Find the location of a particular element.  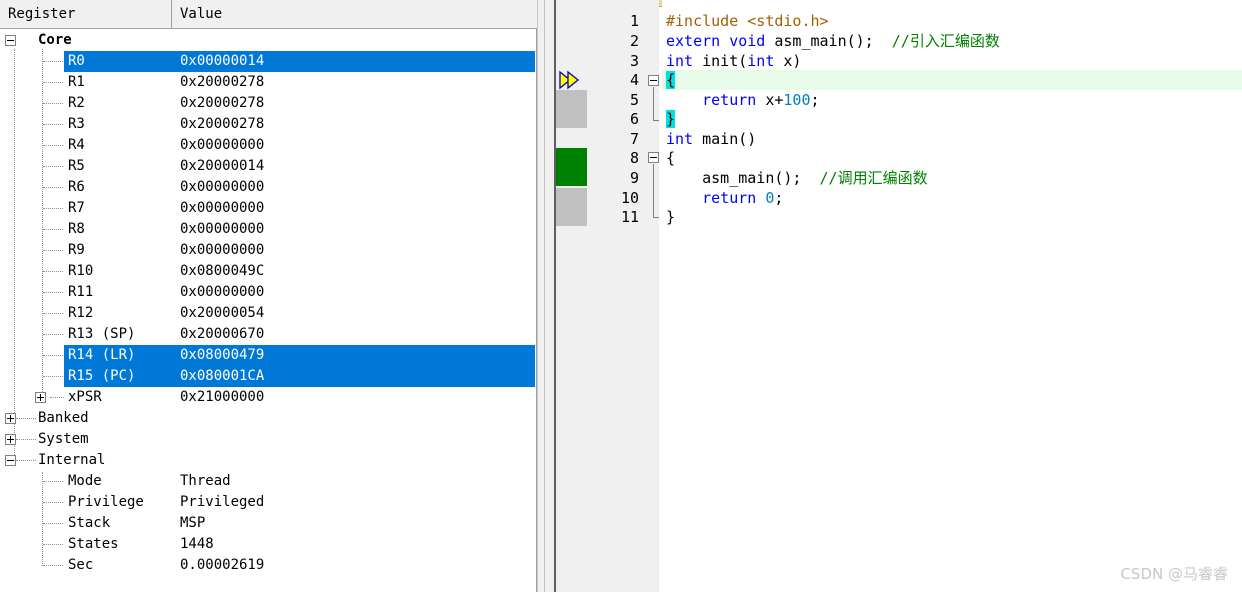

tree-group-banked: Banked is located at coordinates (268, 418).